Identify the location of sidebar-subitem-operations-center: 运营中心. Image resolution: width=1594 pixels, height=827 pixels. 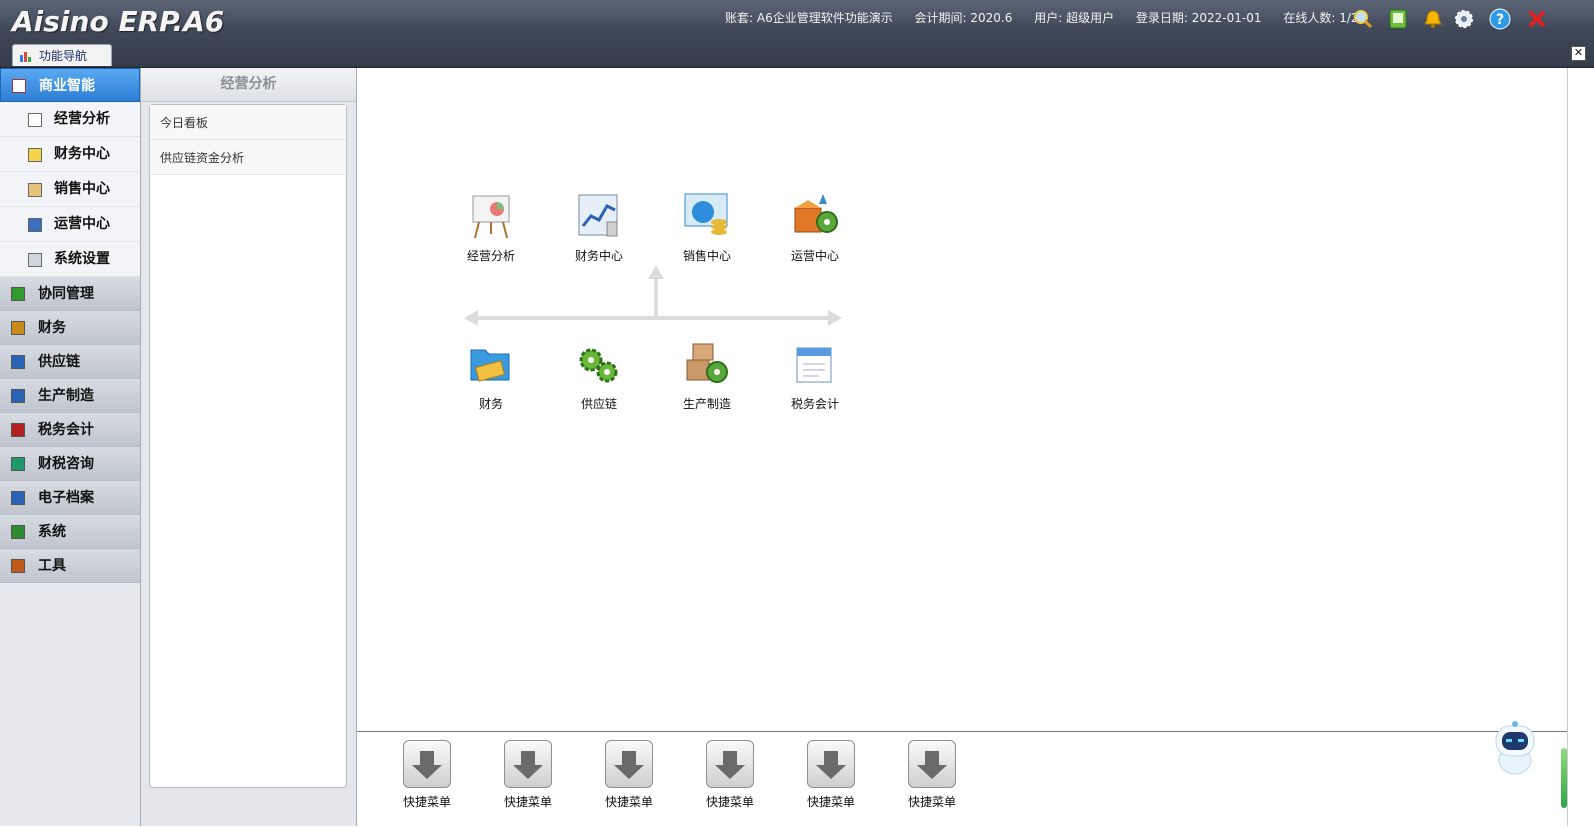
(70, 224).